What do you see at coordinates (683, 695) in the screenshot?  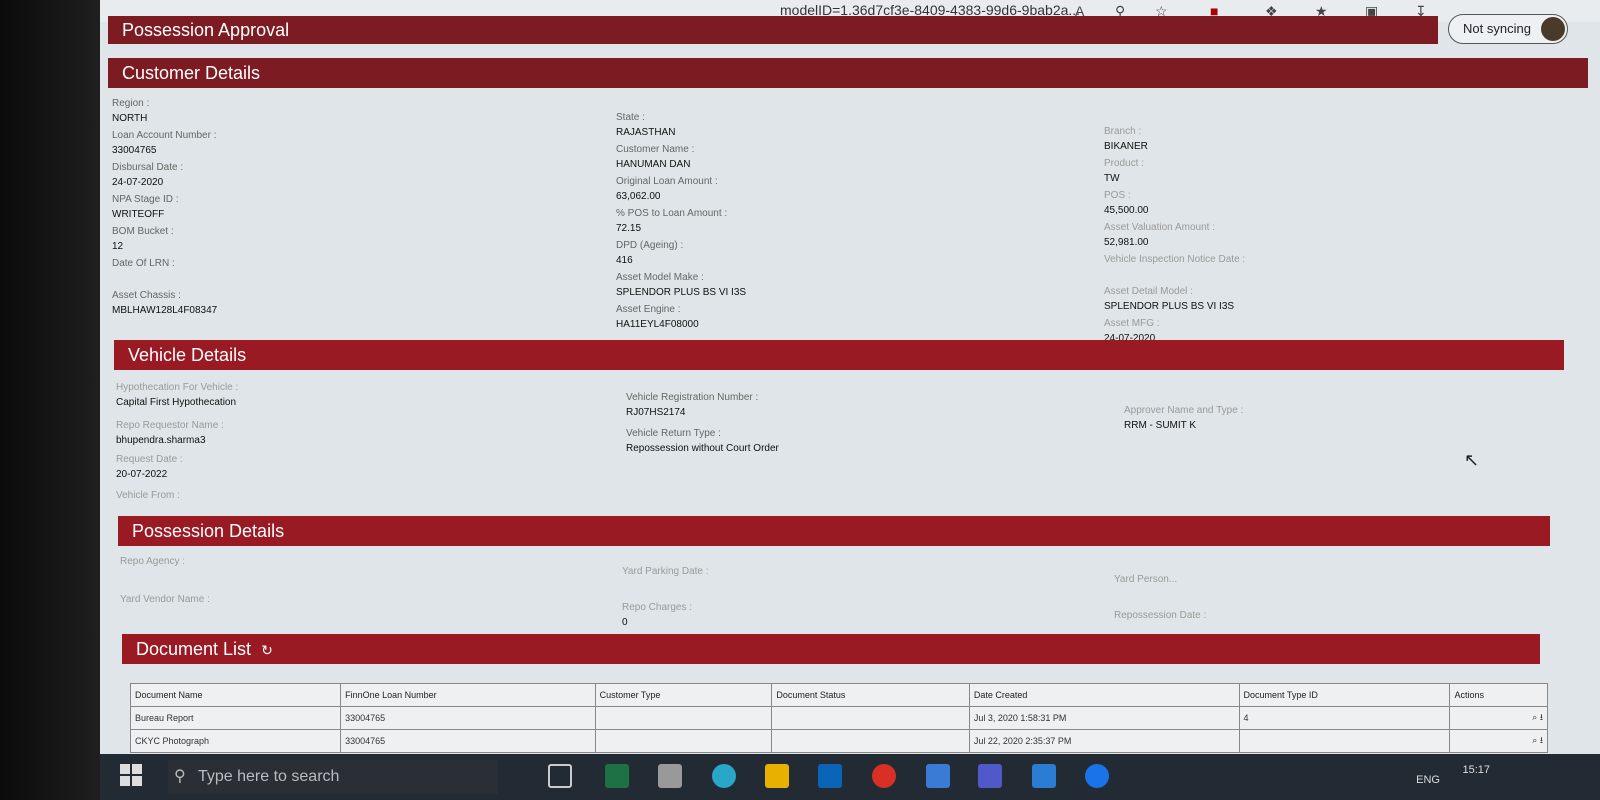 I see `column-header: Customer Type` at bounding box center [683, 695].